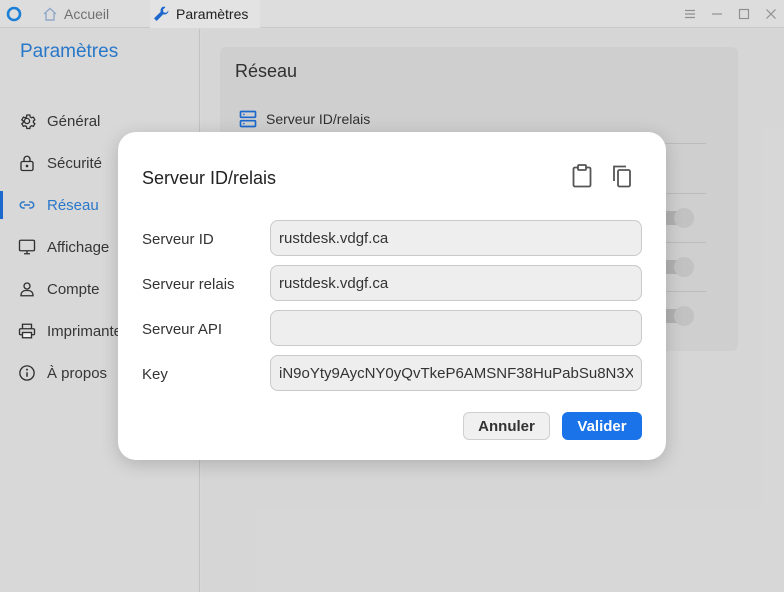 This screenshot has width=784, height=592. I want to click on api-server-label: Serveur API, so click(182, 329).